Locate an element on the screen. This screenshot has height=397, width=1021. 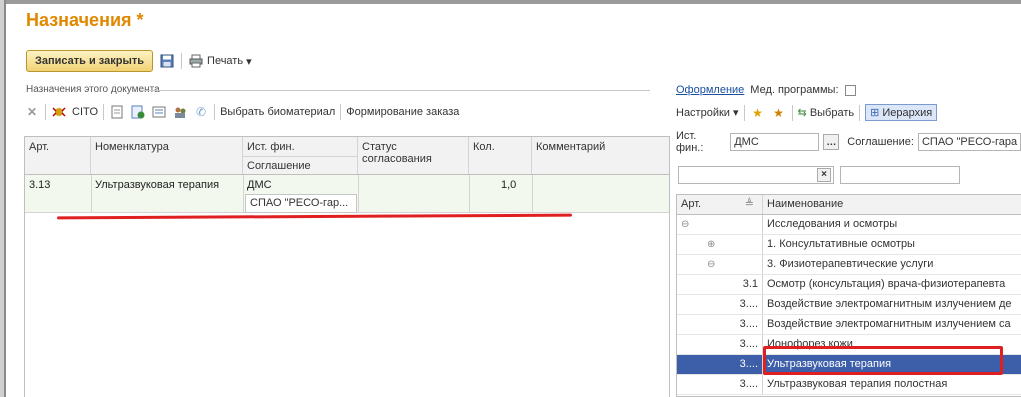
tree-row: ⊕ 1. Консультативные осмотры is located at coordinates (849, 245).